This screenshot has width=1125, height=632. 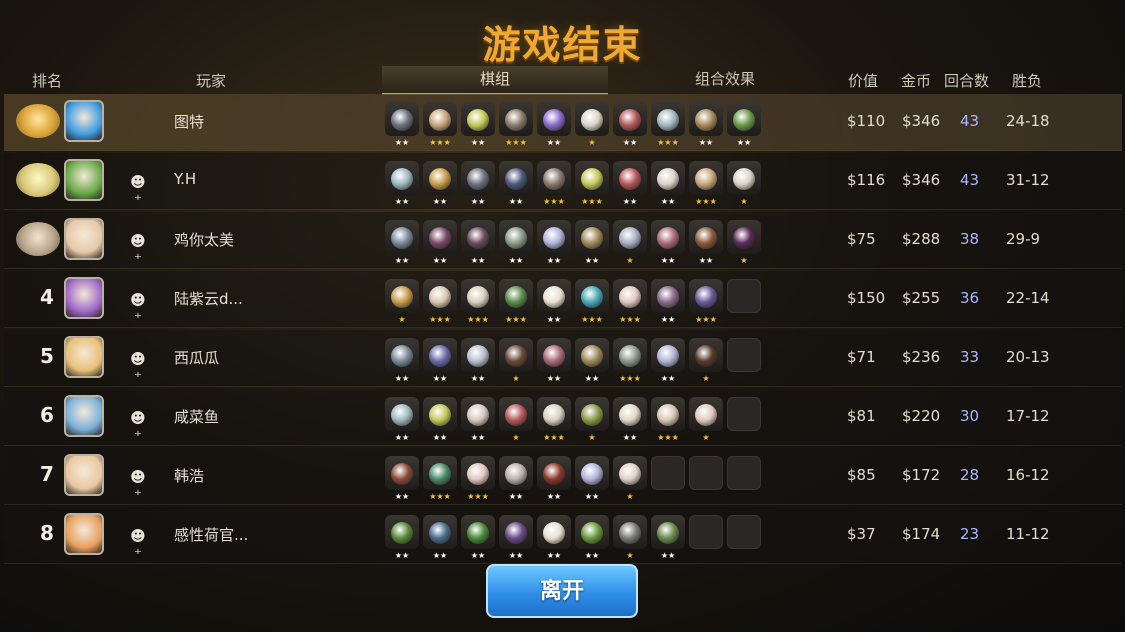 I want to click on header-rounds: 回合数, so click(x=967, y=81).